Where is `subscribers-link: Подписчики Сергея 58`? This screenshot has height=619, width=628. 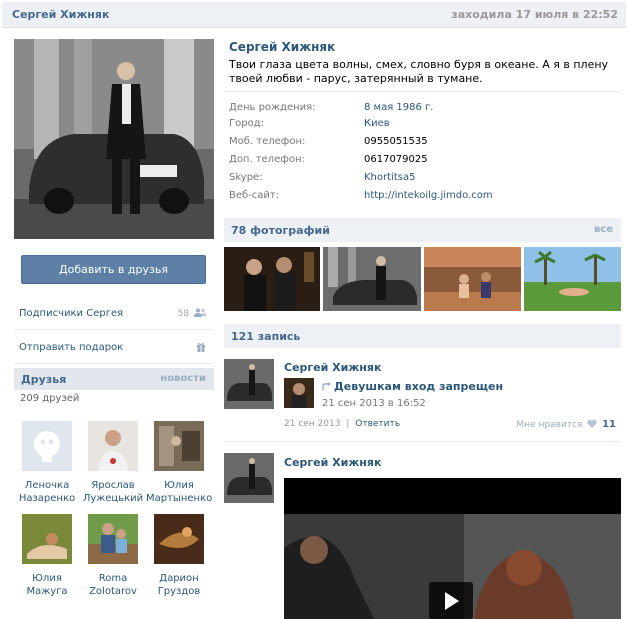
subscribers-link: Подписчики Сергея 58 is located at coordinates (114, 313).